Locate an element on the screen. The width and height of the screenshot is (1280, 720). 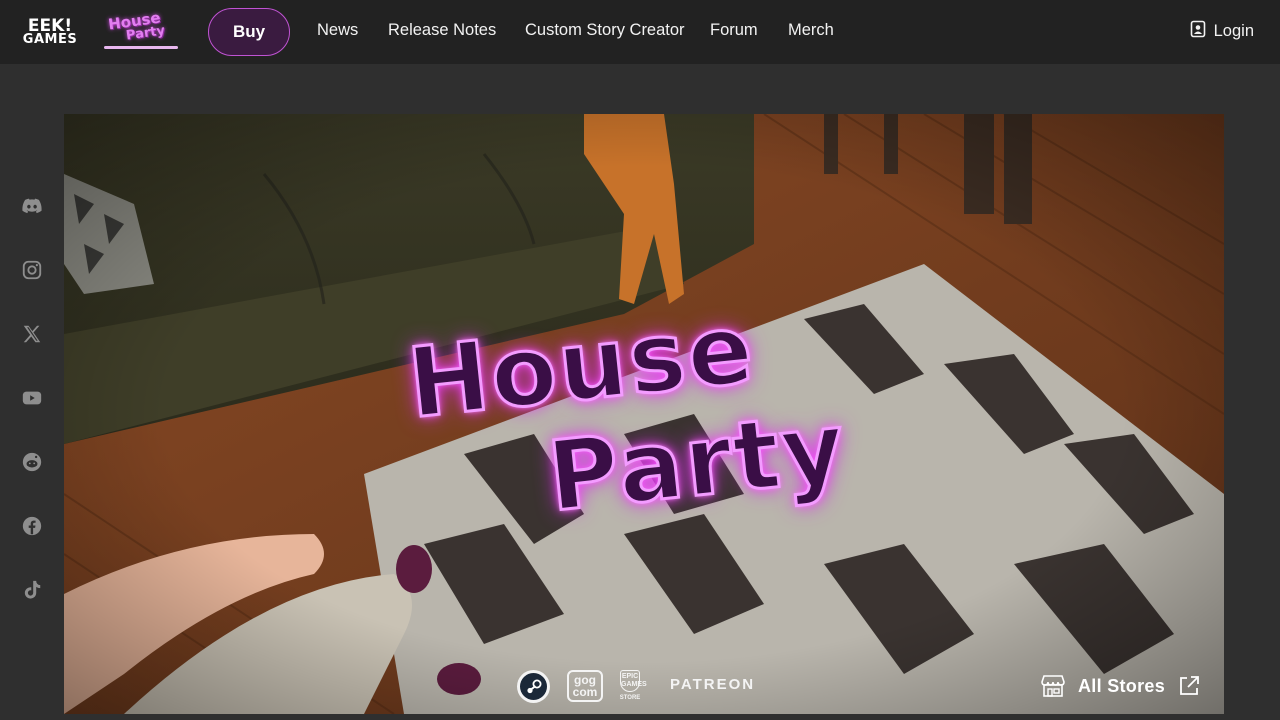
nav-link-release-notes: Release Notes is located at coordinates (442, 30).